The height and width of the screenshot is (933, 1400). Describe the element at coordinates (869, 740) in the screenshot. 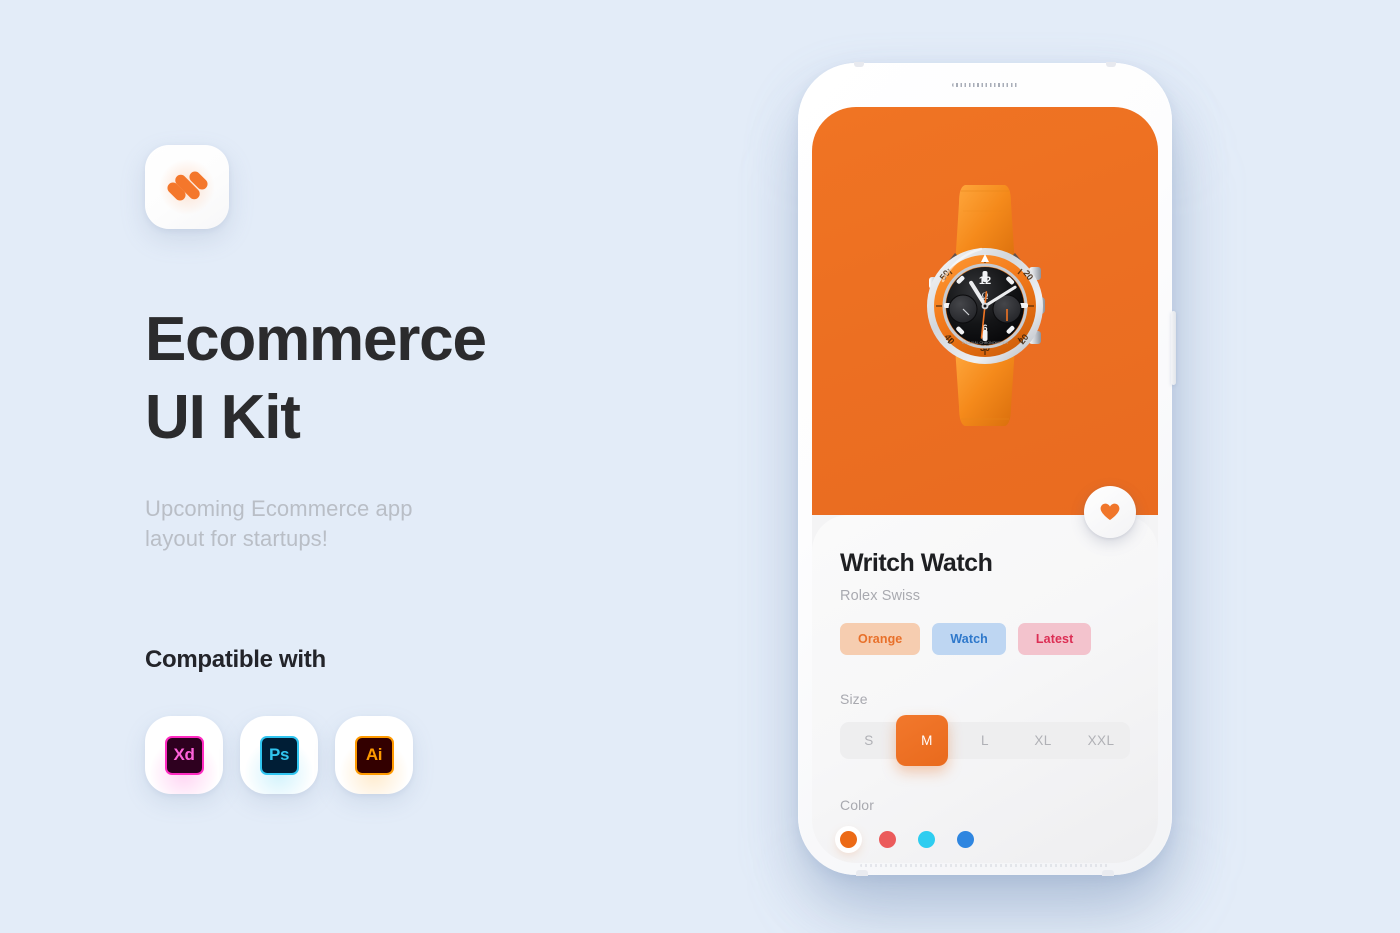

I see `size-option-s: S` at that location.